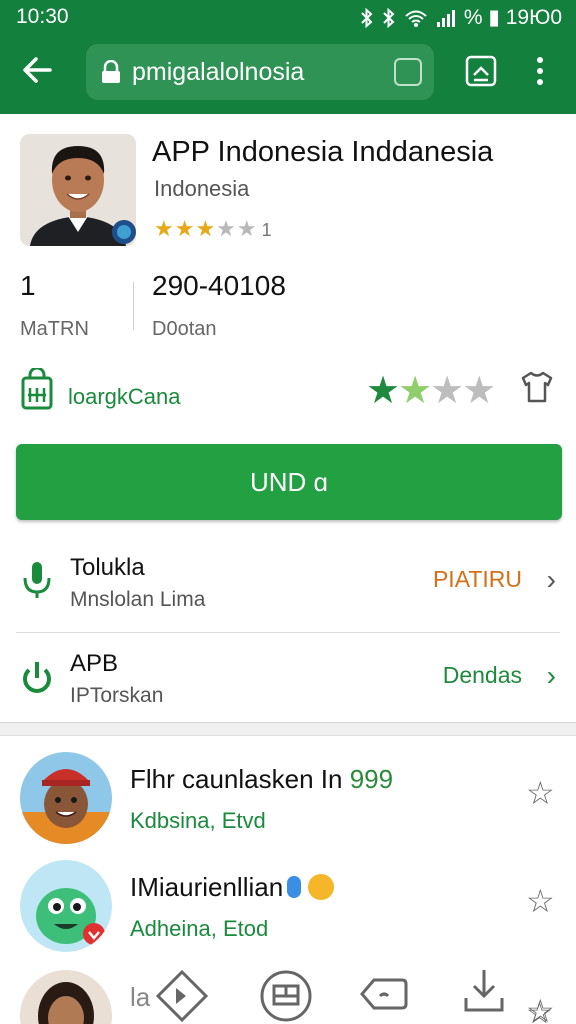 The height and width of the screenshot is (1024, 576). What do you see at coordinates (415, 391) in the screenshot?
I see `star-half: ★` at bounding box center [415, 391].